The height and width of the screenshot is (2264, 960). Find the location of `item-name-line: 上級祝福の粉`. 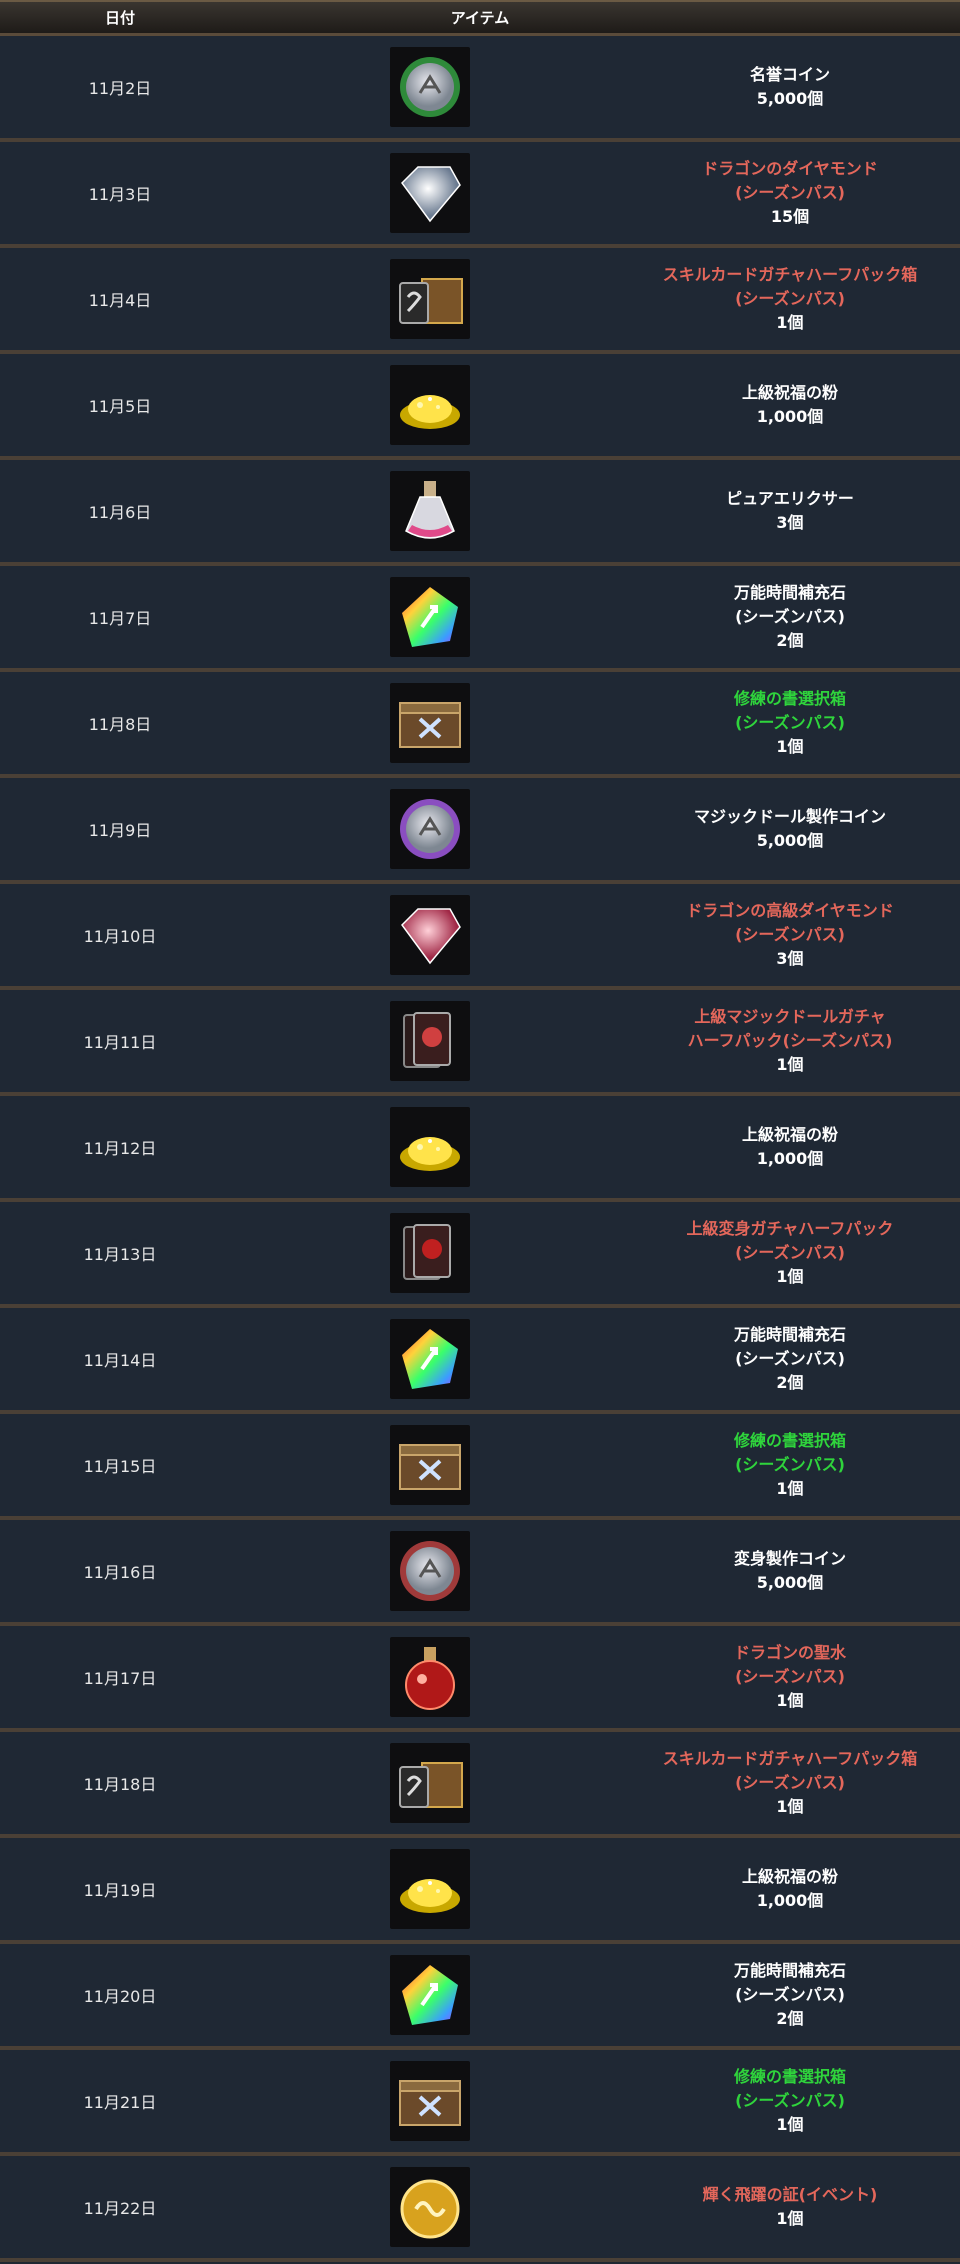

item-name-line: 上級祝福の粉 is located at coordinates (789, 392).